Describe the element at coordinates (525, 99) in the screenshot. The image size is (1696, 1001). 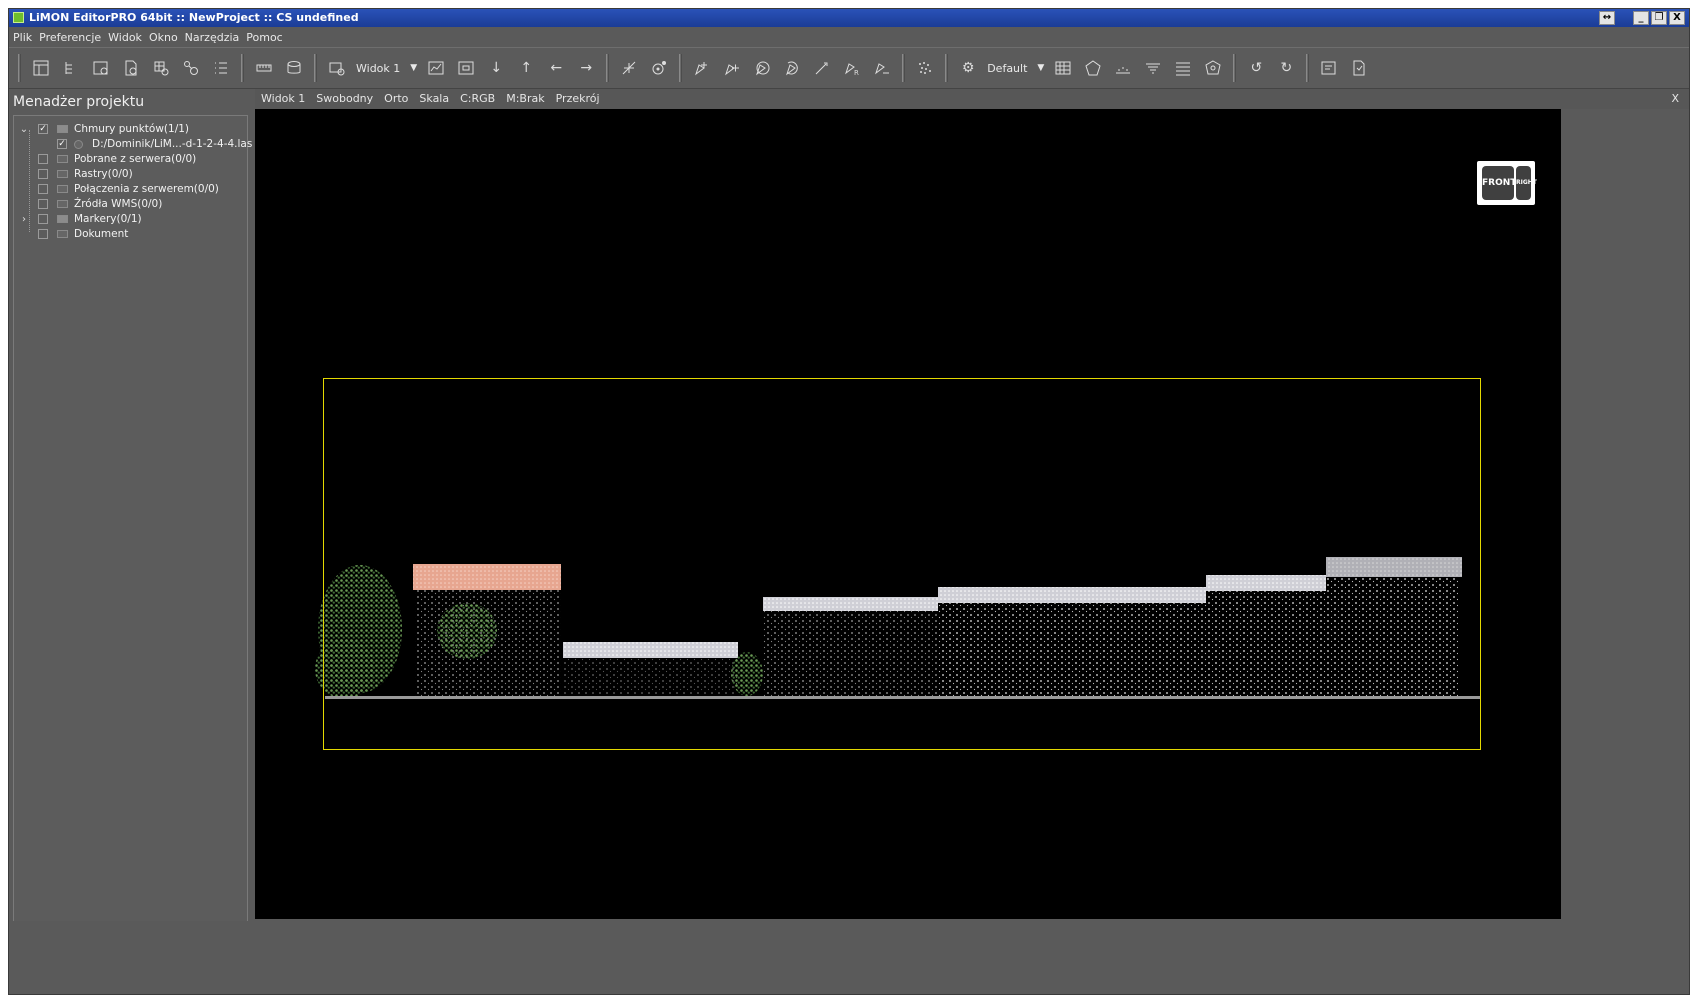
I see `tab-marker-mode: M:Brak` at that location.